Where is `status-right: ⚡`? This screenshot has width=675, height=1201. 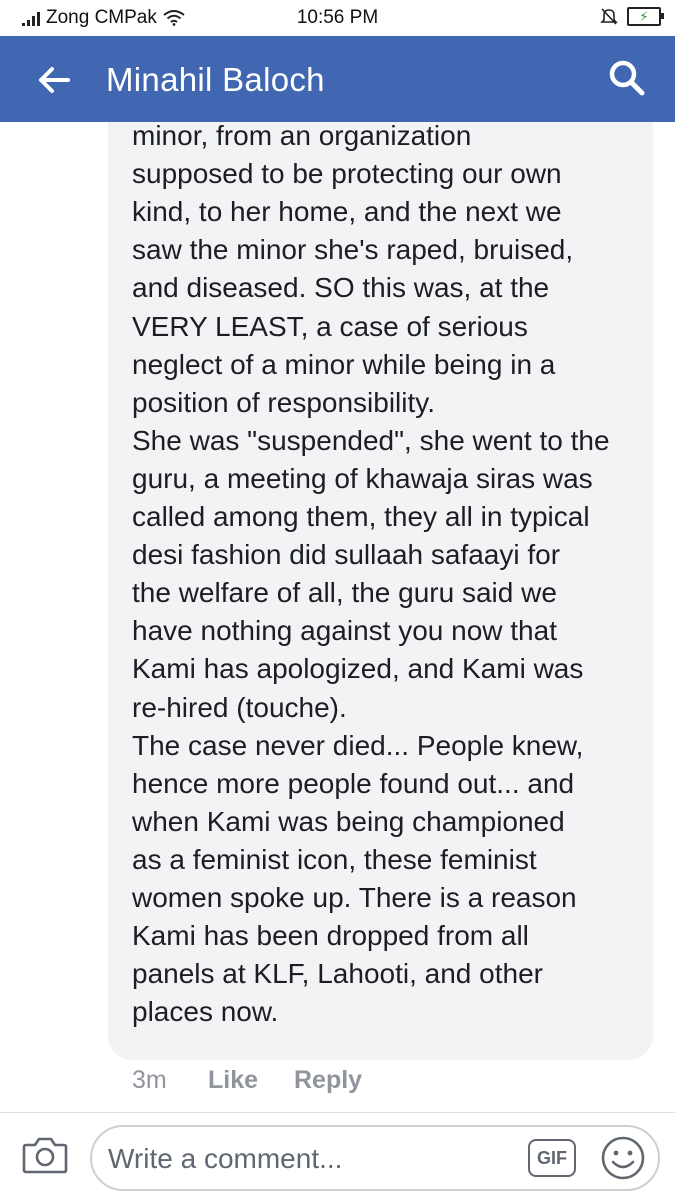 status-right: ⚡ is located at coordinates (631, 16).